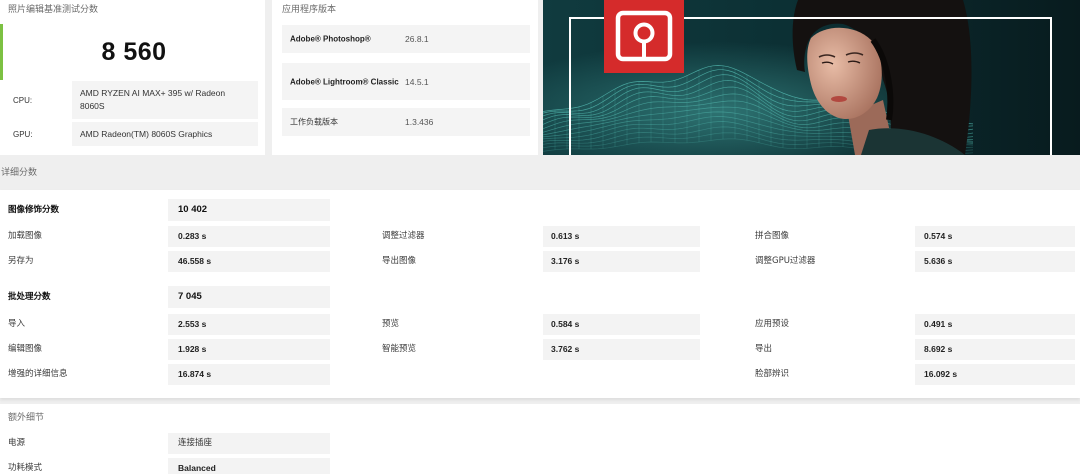  What do you see at coordinates (621, 236) in the screenshot?
I see `metric-value: 0.613 s` at bounding box center [621, 236].